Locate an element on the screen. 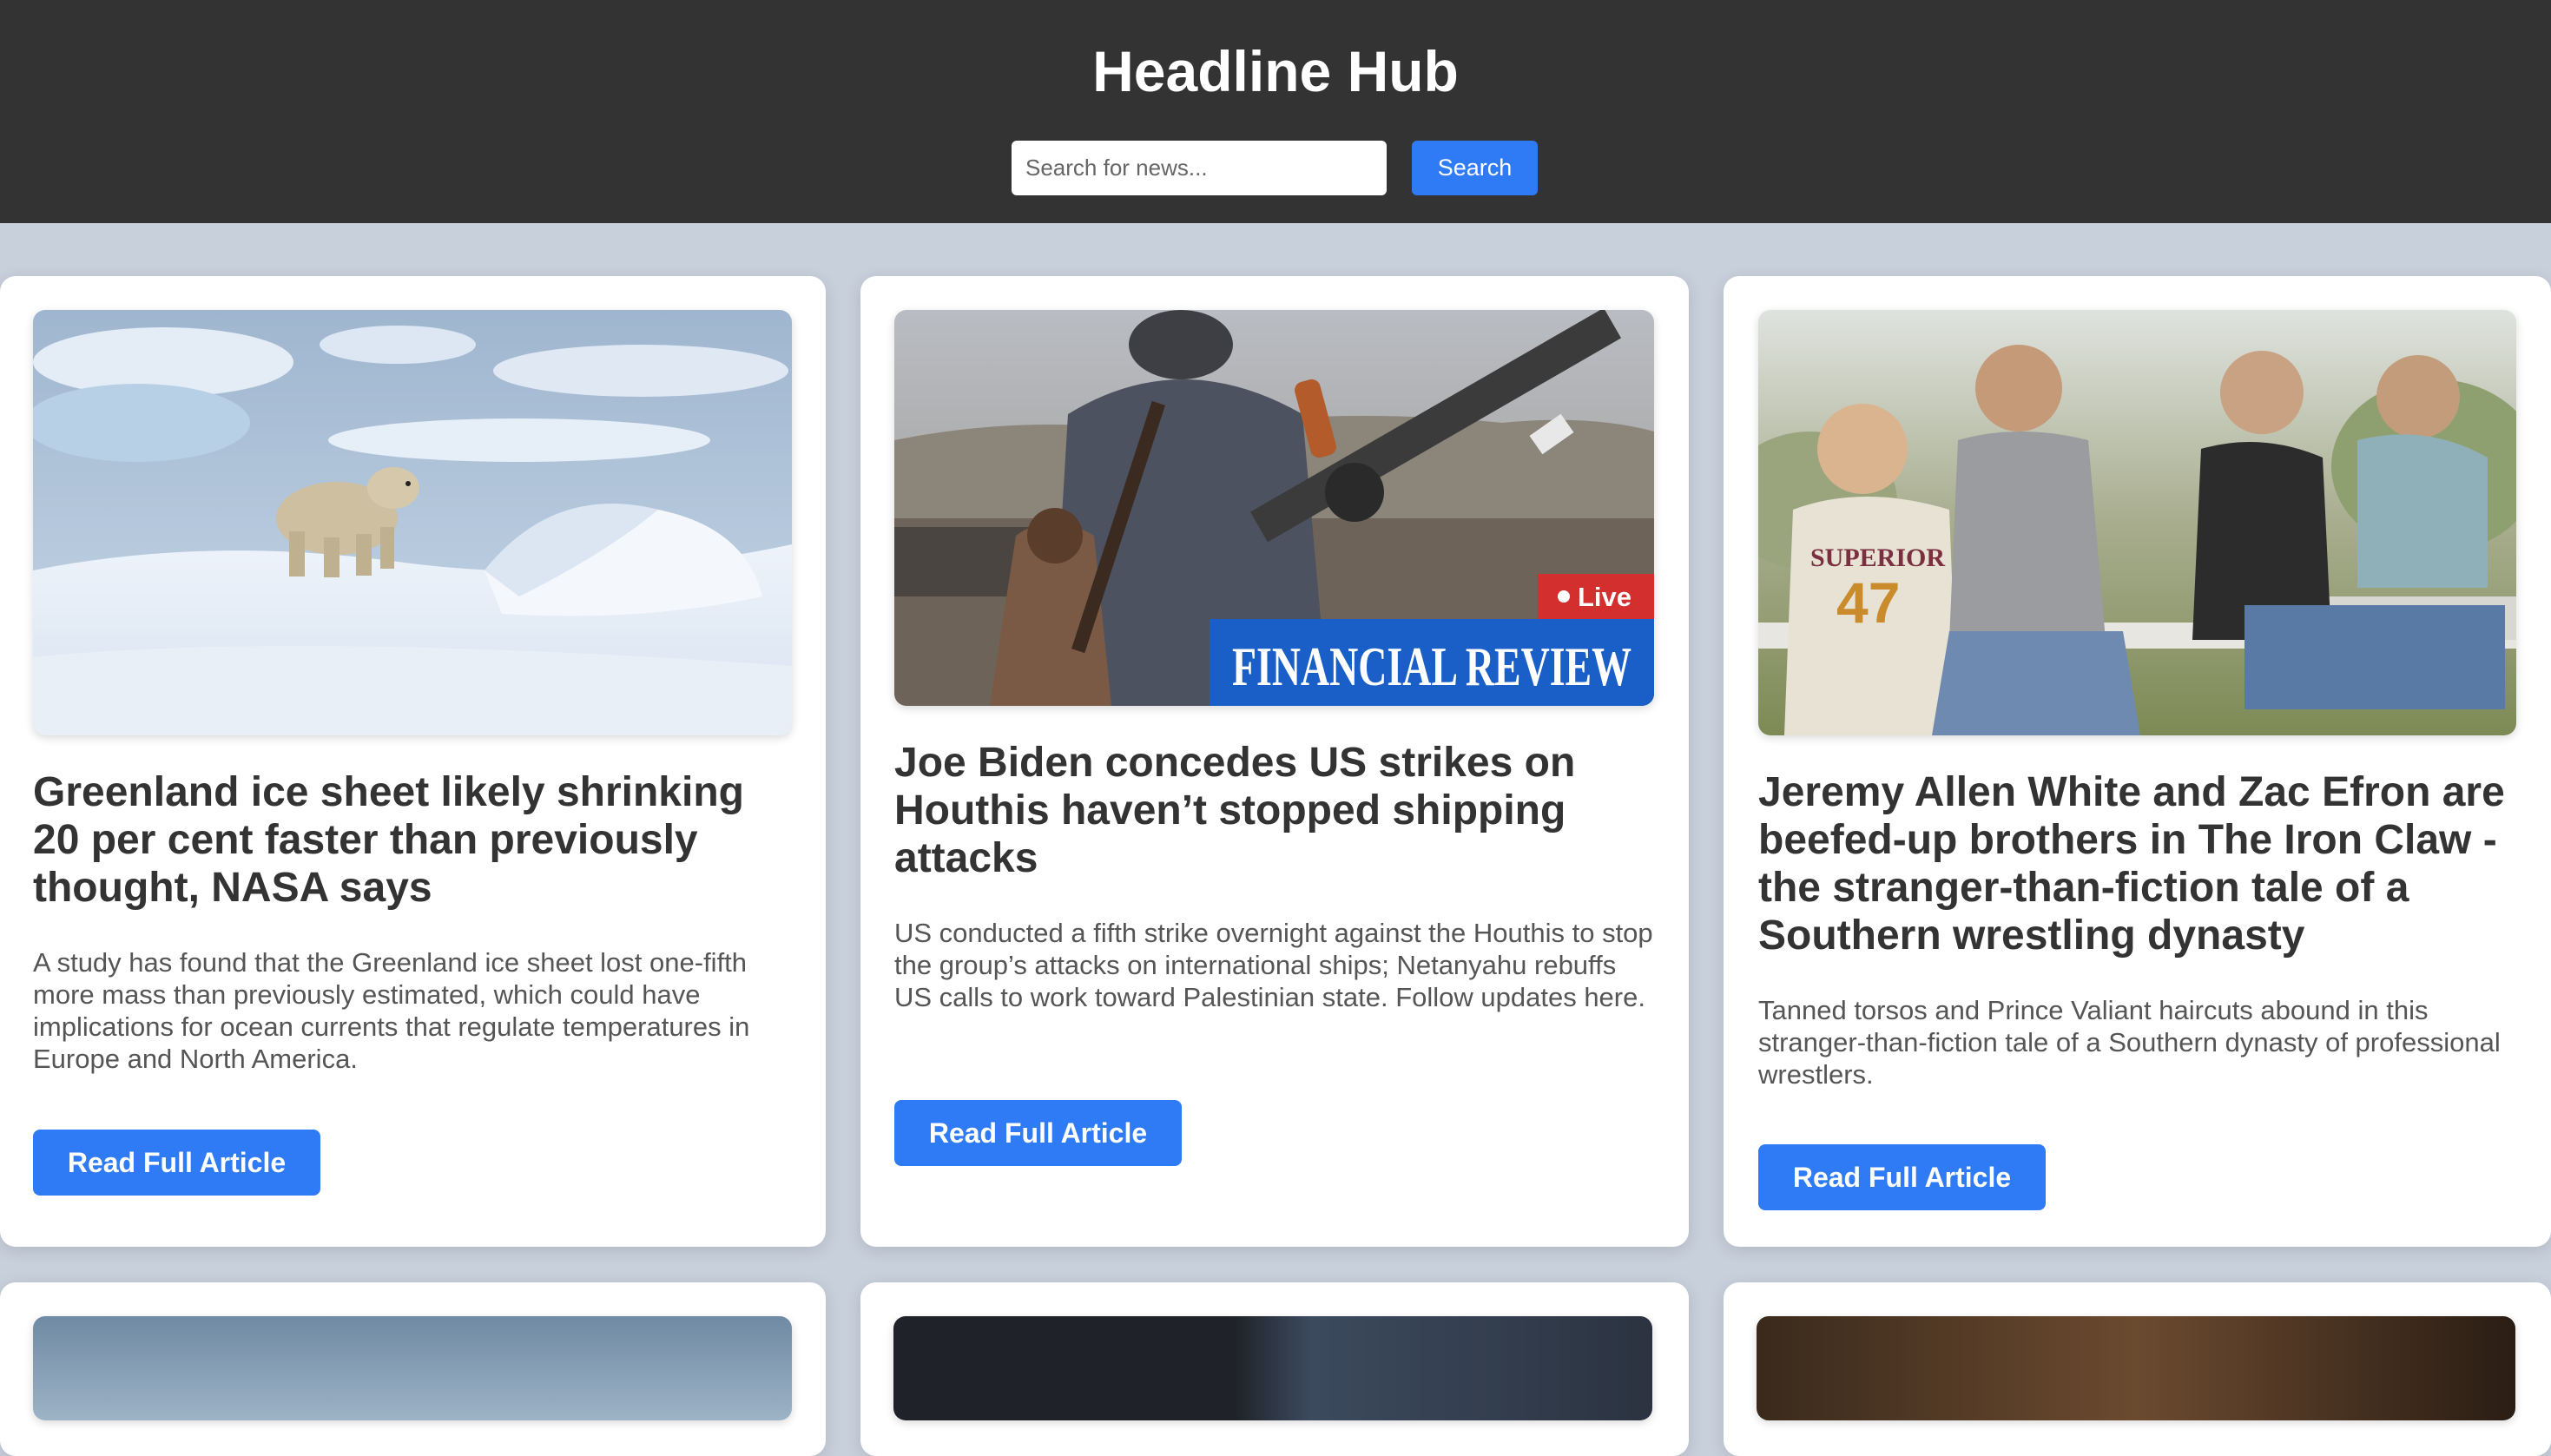 The width and height of the screenshot is (2551, 1456). jersey-number: 47 is located at coordinates (1868, 602).